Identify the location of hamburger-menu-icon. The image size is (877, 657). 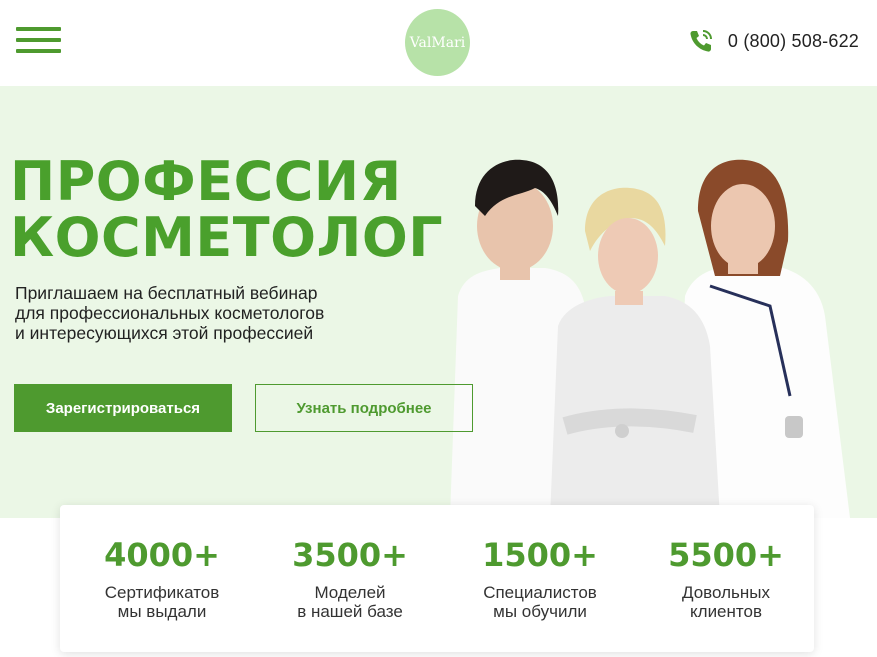
(38, 40).